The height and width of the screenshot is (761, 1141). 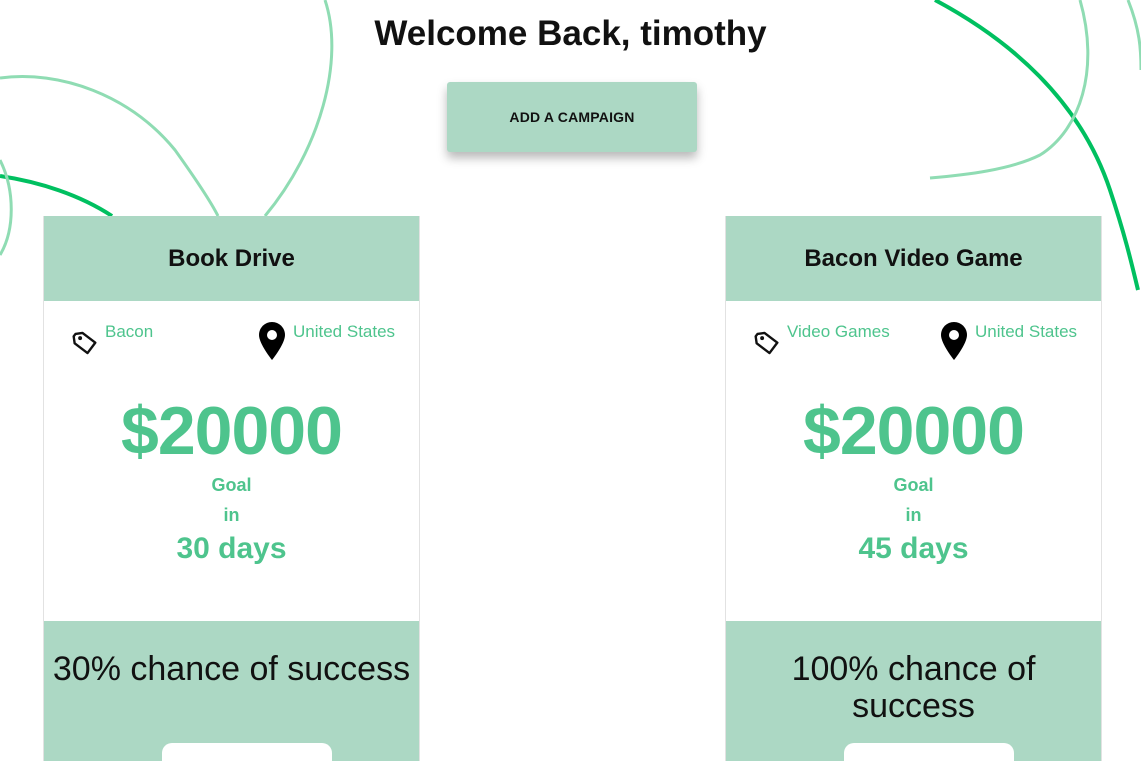 What do you see at coordinates (129, 332) in the screenshot?
I see `campaign-category: Bacon` at bounding box center [129, 332].